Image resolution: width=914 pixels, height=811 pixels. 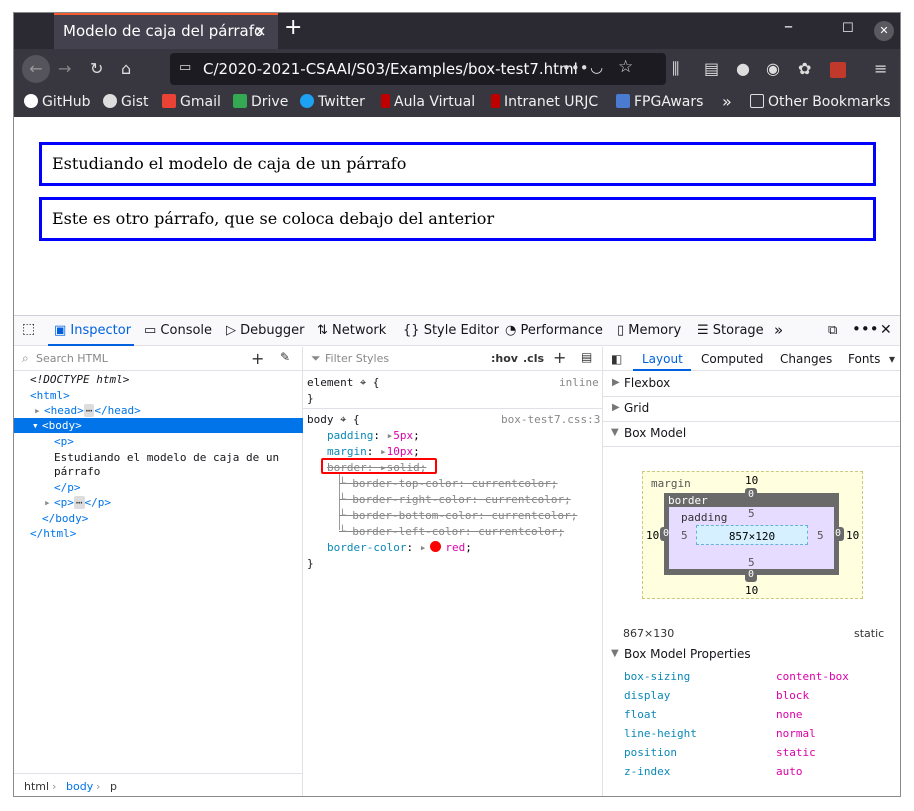 What do you see at coordinates (647, 771) in the screenshot?
I see `prop-name: z-index` at bounding box center [647, 771].